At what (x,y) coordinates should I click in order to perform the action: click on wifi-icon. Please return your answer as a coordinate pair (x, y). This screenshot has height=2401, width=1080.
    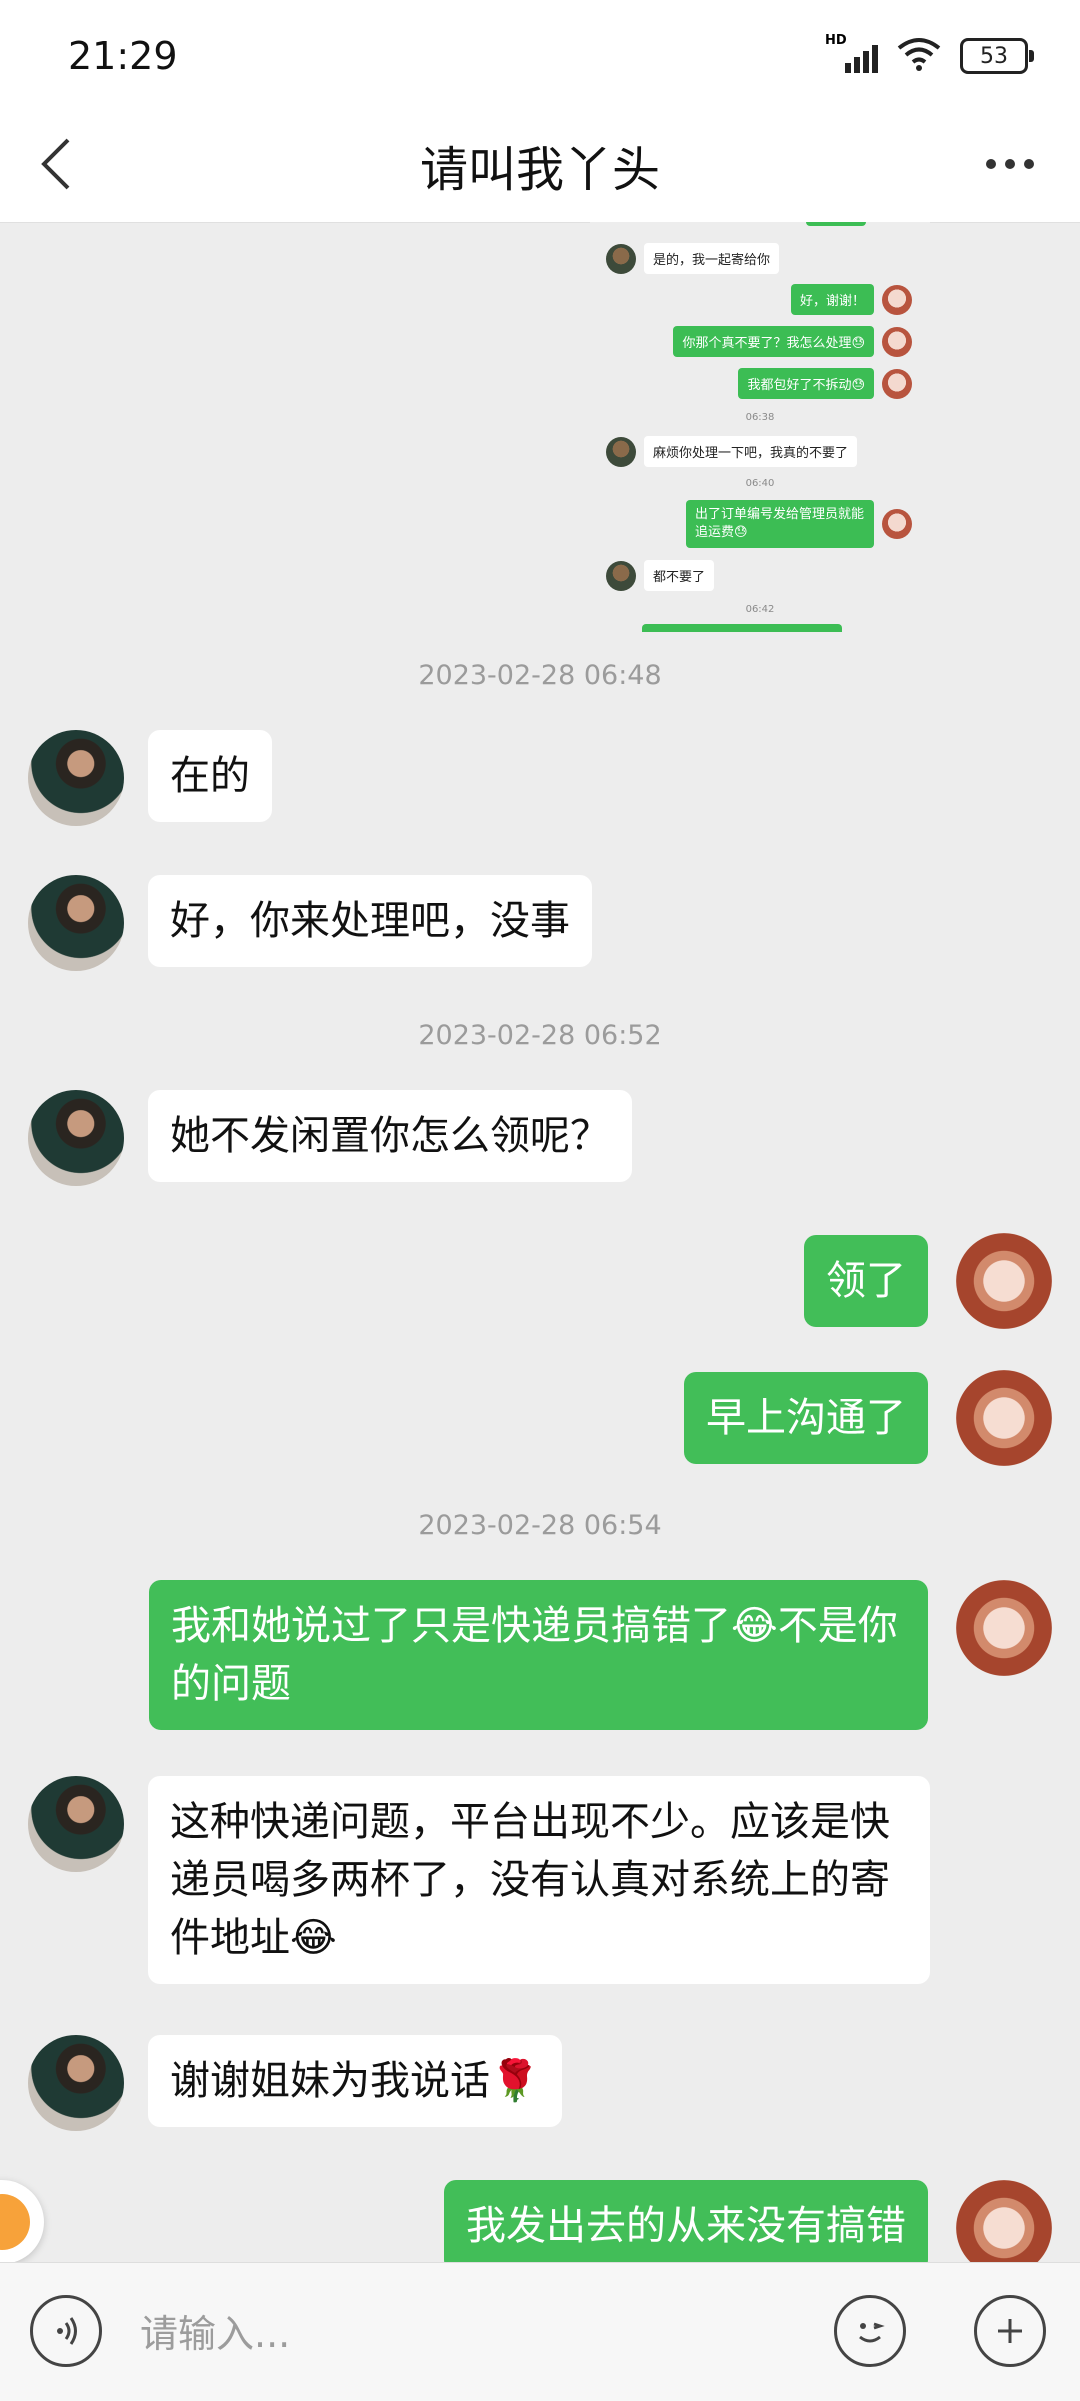
    Looking at the image, I should click on (919, 56).